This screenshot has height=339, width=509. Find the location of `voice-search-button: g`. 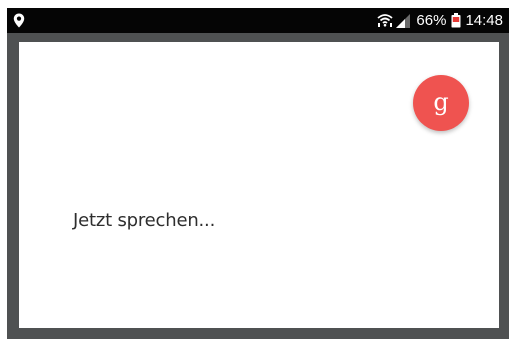

voice-search-button: g is located at coordinates (441, 103).